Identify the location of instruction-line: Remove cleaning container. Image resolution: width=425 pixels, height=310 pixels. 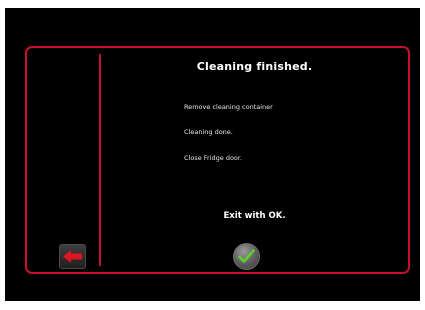
(228, 107).